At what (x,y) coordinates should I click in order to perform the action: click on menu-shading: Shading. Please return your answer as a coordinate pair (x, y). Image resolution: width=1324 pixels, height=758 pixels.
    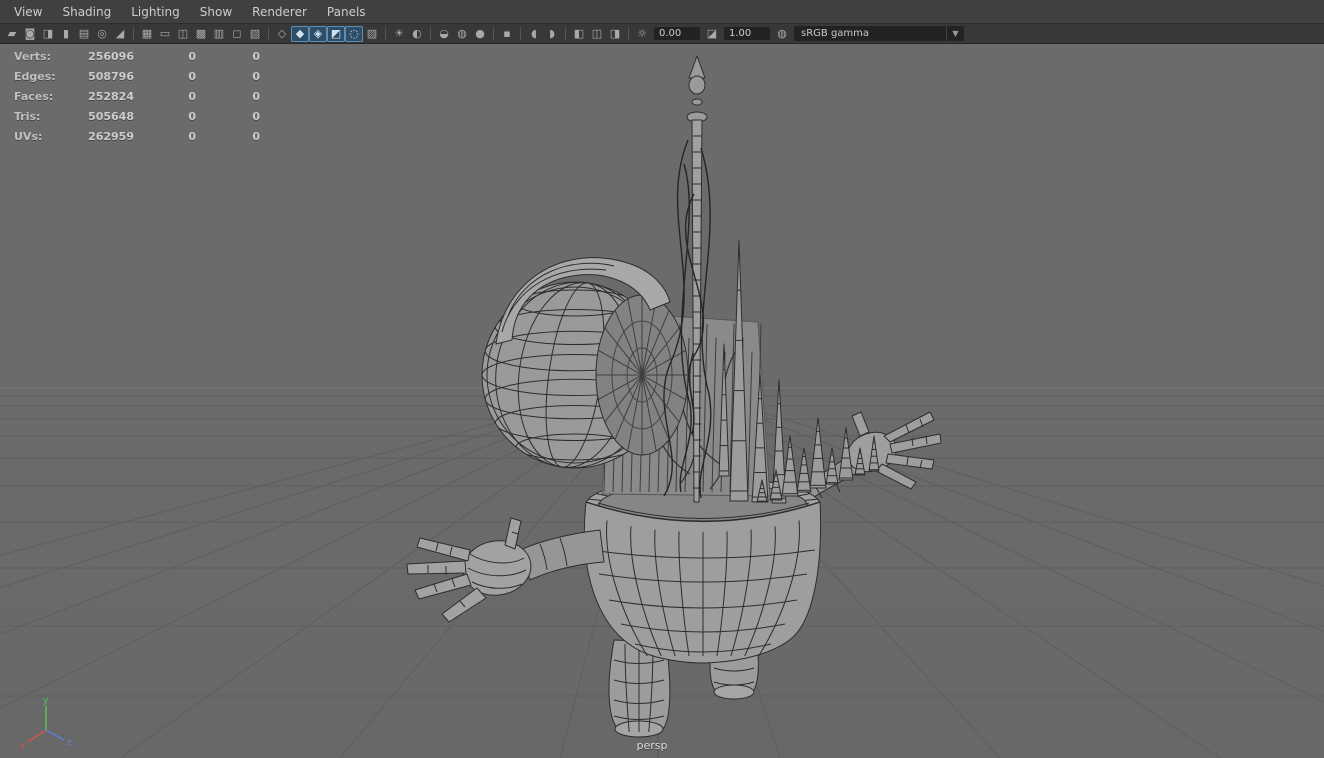
    Looking at the image, I should click on (86, 12).